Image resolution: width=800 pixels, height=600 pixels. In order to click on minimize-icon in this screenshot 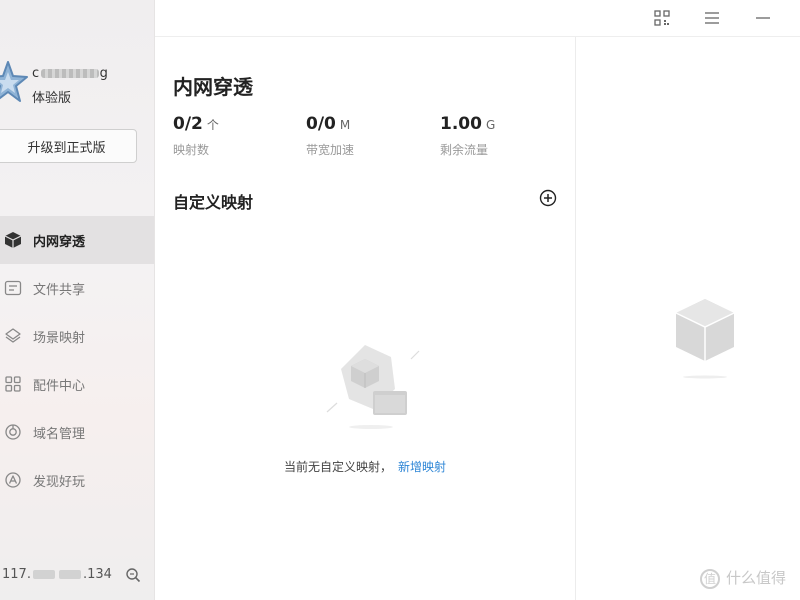, I will do `click(763, 18)`.